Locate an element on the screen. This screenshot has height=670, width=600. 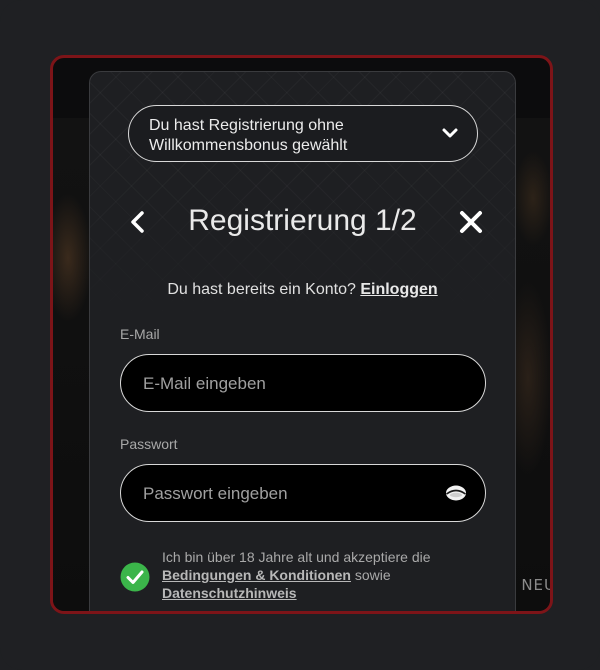
background-partial-label: NEU is located at coordinates (537, 585).